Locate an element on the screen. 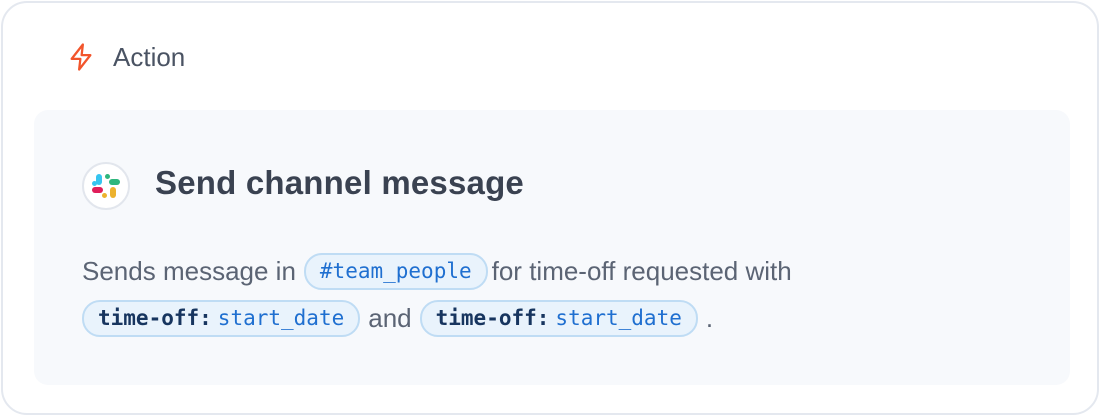 The image size is (1100, 416). card-header: Action is located at coordinates (125, 57).